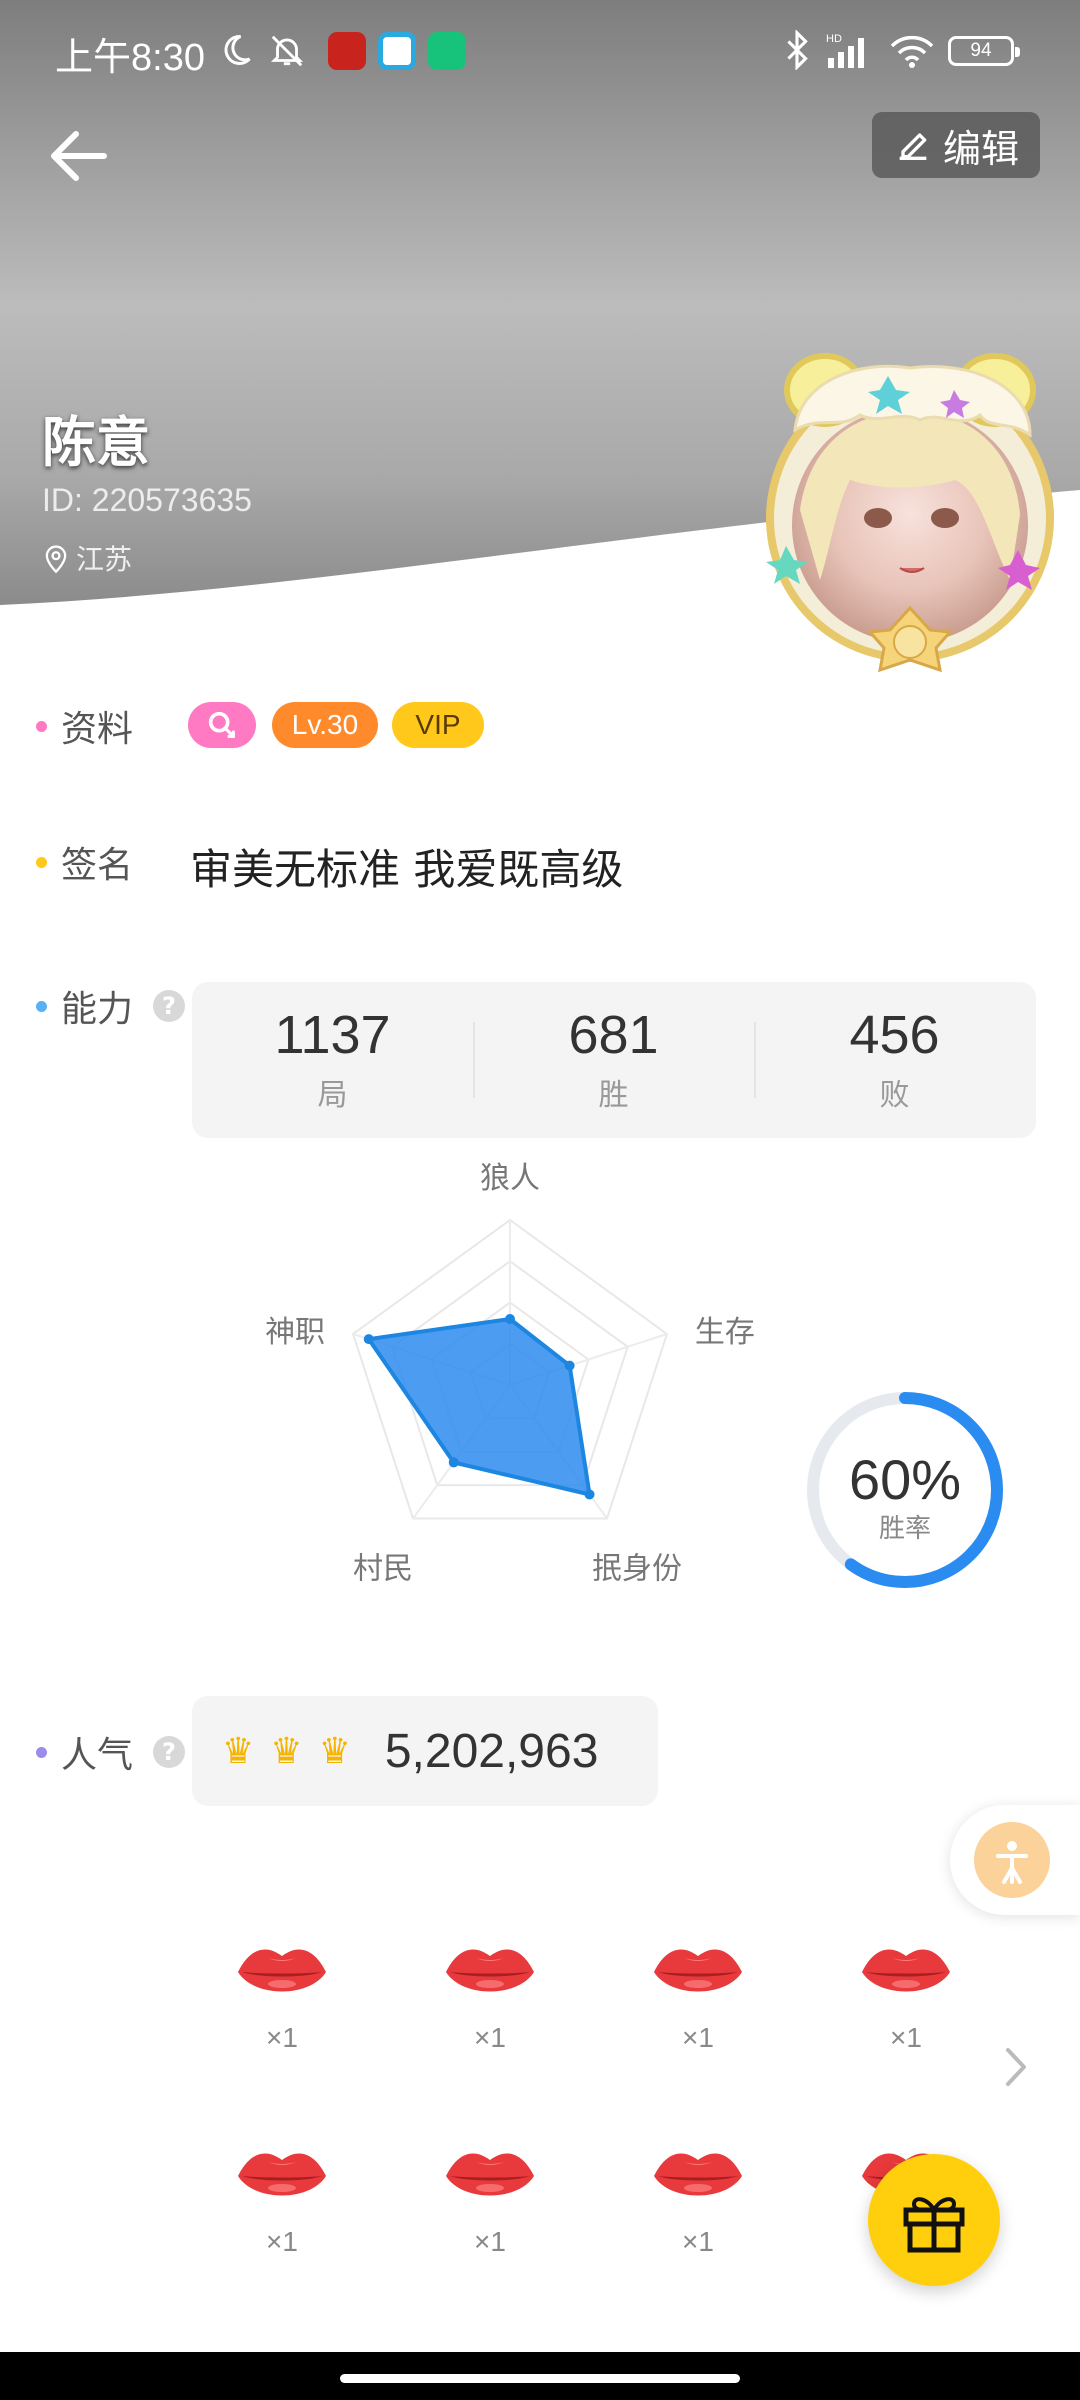 This screenshot has height=2400, width=1080. Describe the element at coordinates (41, 862) in the screenshot. I see `yellow-dot` at that location.